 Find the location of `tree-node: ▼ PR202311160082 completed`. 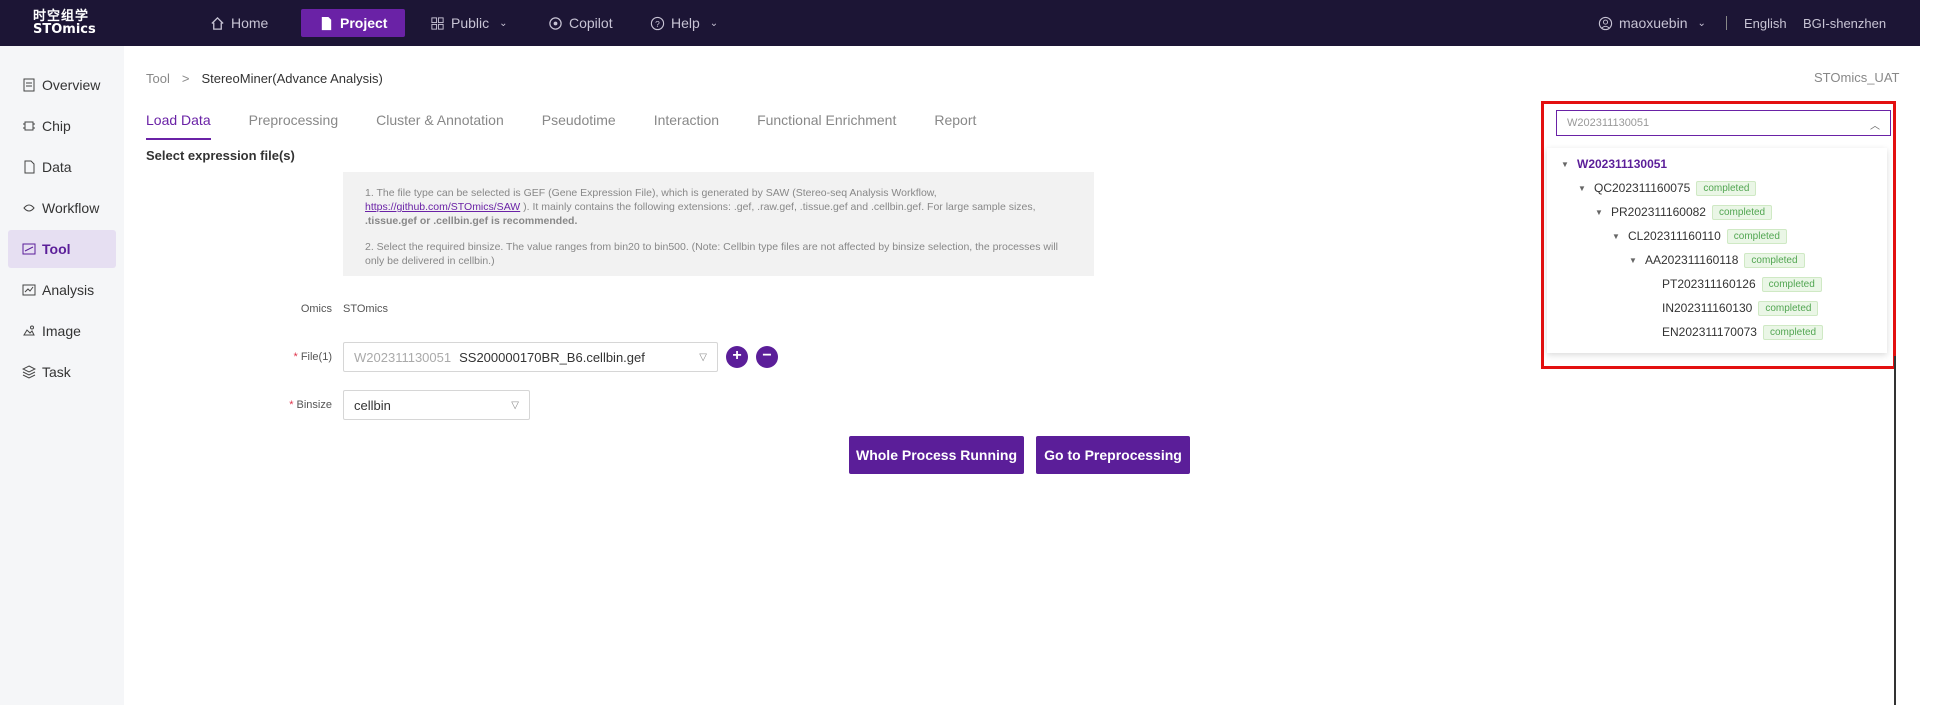

tree-node: ▼ PR202311160082 completed is located at coordinates (1684, 212).